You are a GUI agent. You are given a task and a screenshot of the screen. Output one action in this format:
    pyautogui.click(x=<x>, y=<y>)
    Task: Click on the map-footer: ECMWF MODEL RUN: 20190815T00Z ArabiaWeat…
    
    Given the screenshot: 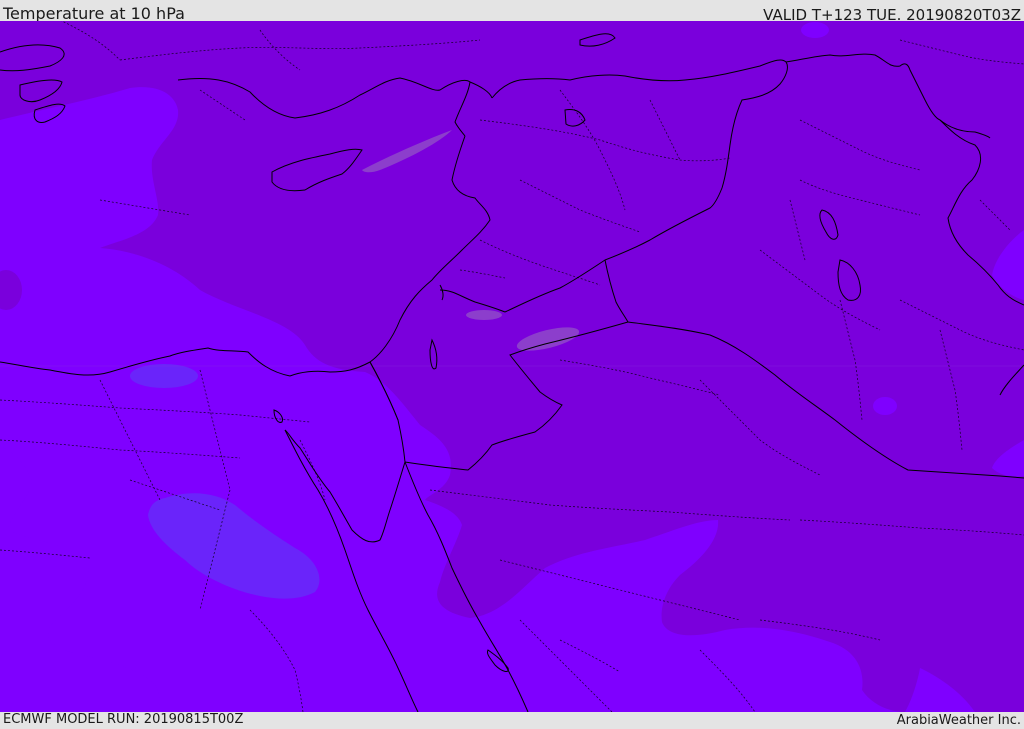 What is the action you would take?
    pyautogui.click(x=512, y=720)
    